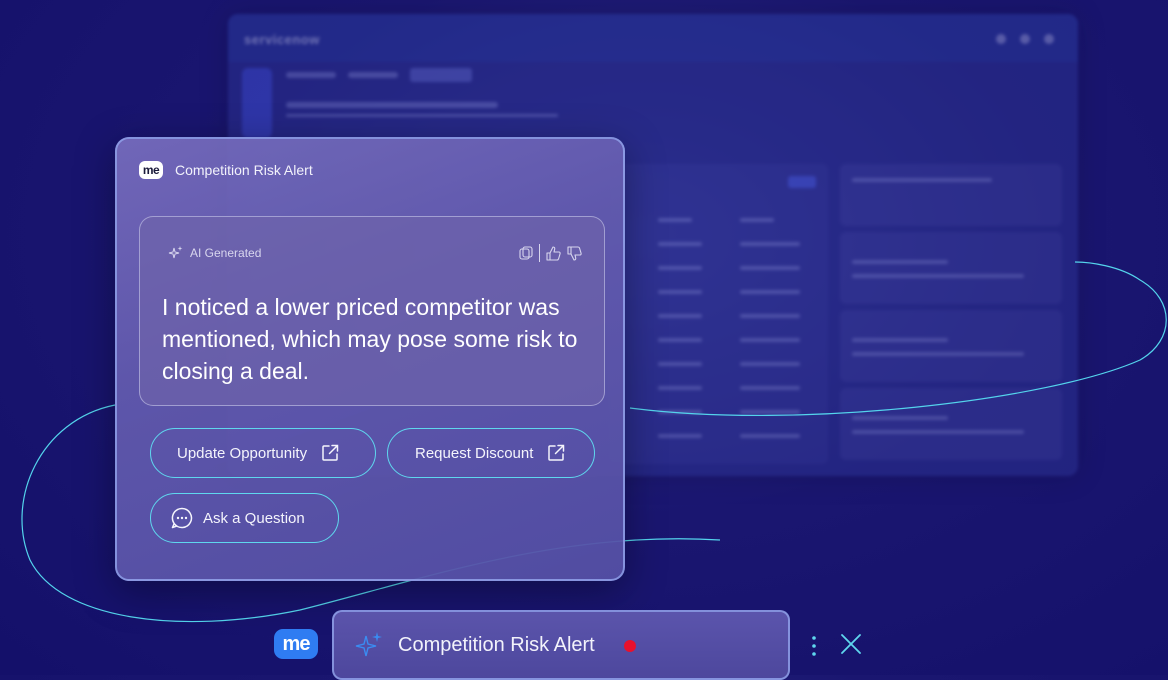 This screenshot has height=680, width=1168. Describe the element at coordinates (244, 170) in the screenshot. I see `card-title: Competition Risk Alert` at that location.